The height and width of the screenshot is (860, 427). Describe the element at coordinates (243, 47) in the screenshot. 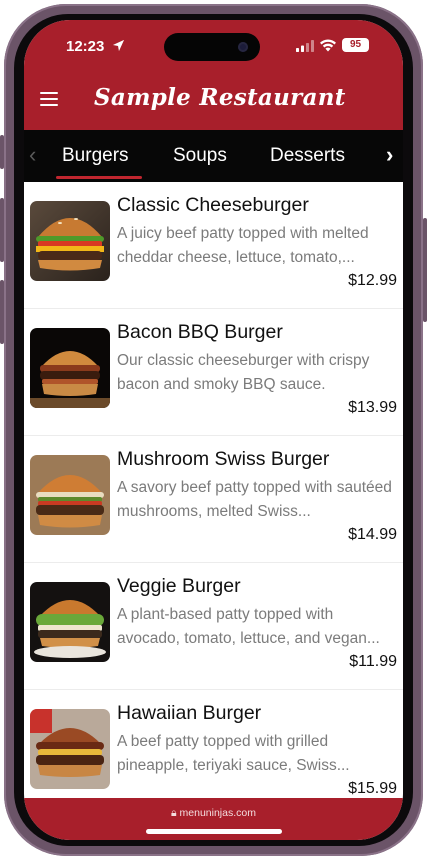

I see `camera-icon` at that location.